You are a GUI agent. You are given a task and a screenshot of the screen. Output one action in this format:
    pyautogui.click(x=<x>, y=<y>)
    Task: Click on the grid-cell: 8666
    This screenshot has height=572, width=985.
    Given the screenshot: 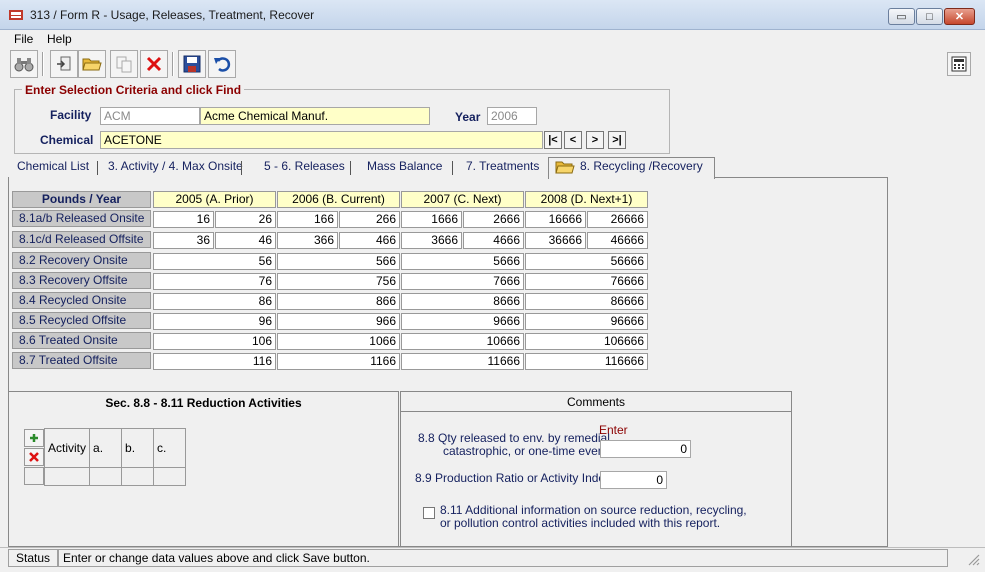 What is the action you would take?
    pyautogui.click(x=462, y=301)
    